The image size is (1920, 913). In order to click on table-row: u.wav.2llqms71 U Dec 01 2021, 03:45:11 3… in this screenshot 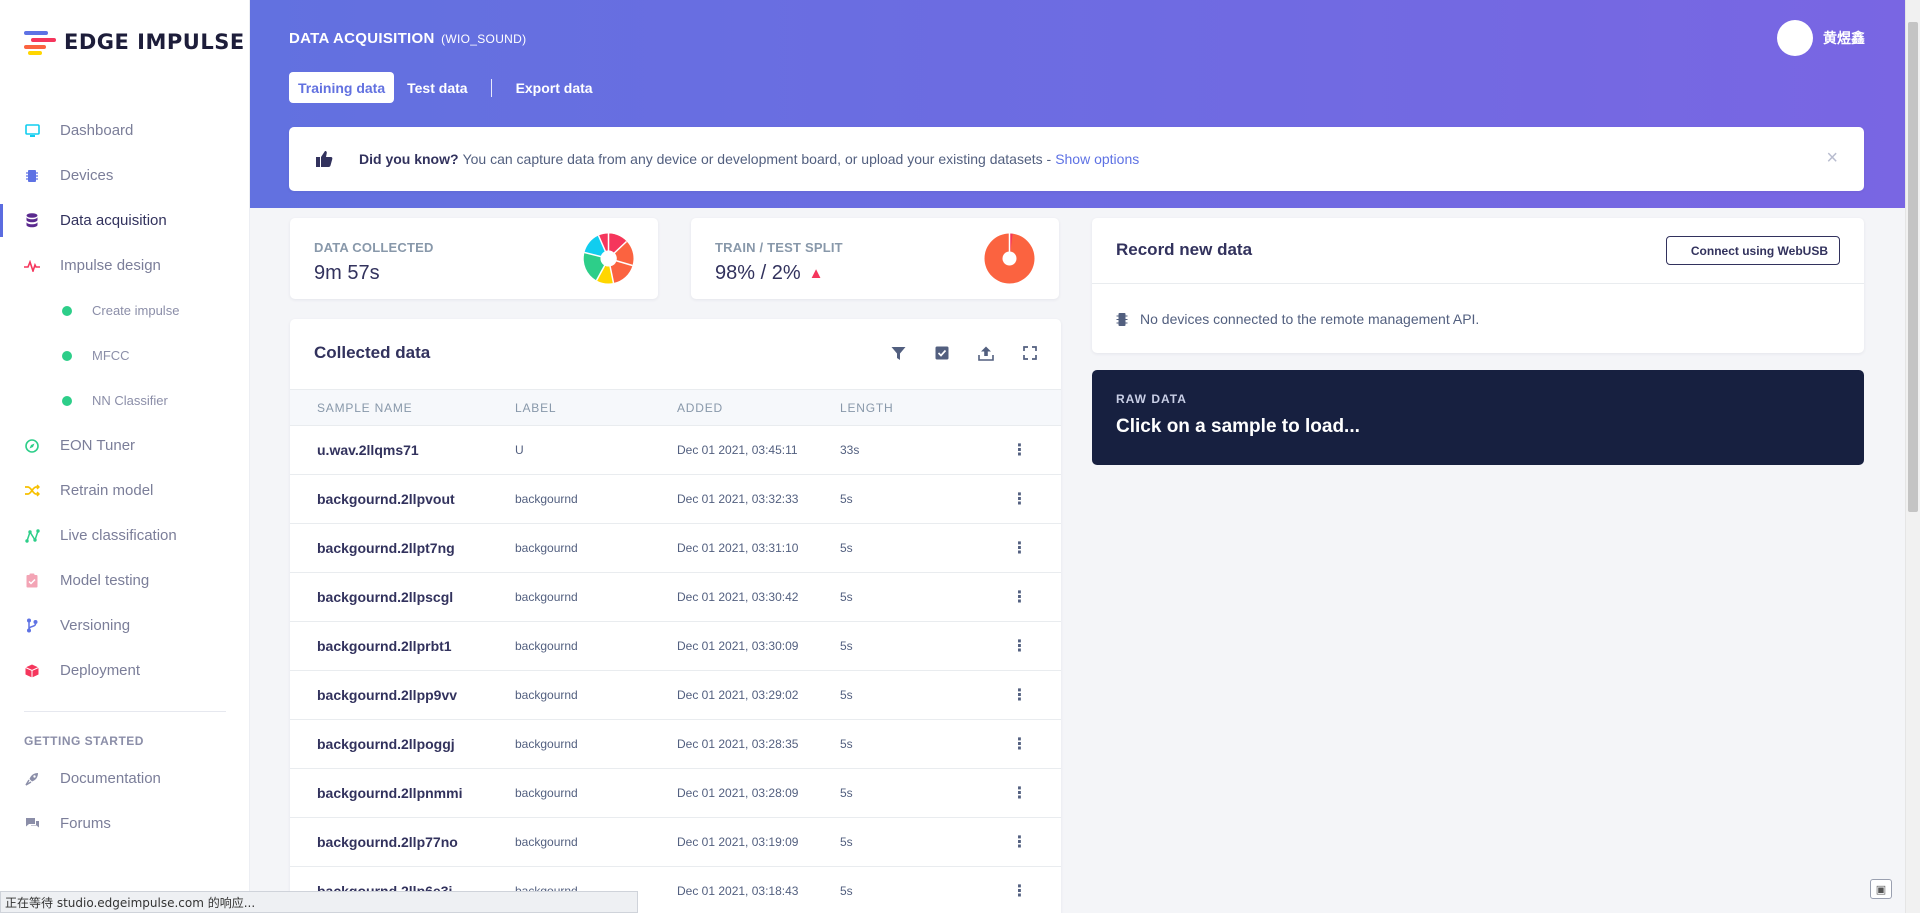, I will do `click(675, 450)`.